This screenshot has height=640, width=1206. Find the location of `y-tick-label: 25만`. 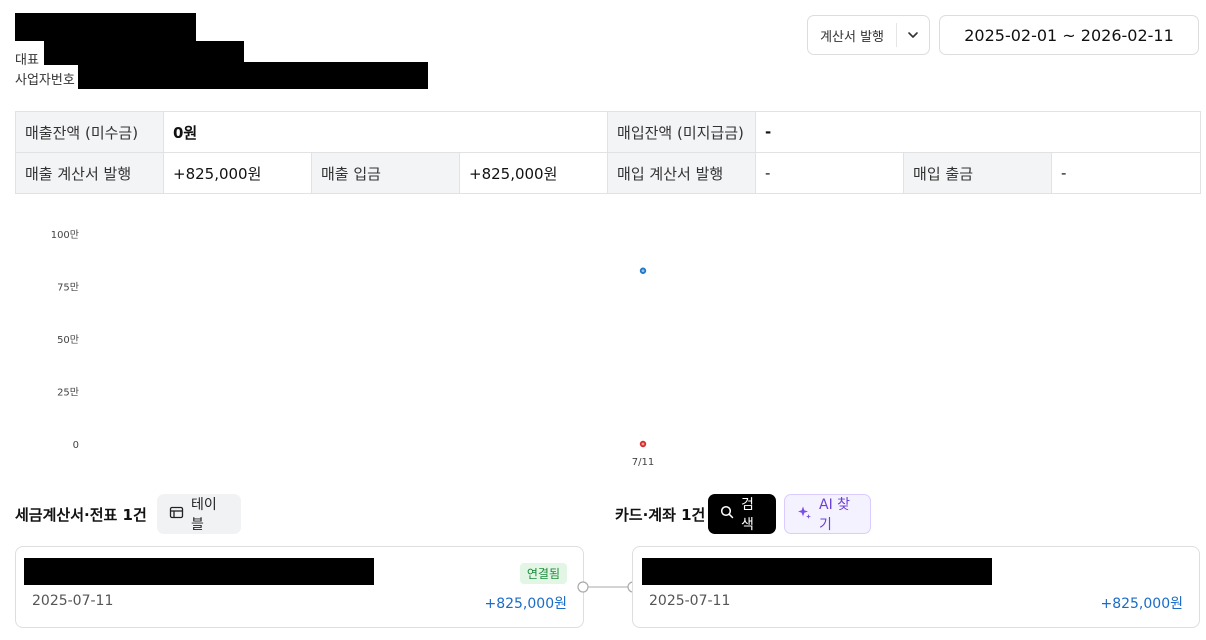

y-tick-label: 25만 is located at coordinates (68, 393).